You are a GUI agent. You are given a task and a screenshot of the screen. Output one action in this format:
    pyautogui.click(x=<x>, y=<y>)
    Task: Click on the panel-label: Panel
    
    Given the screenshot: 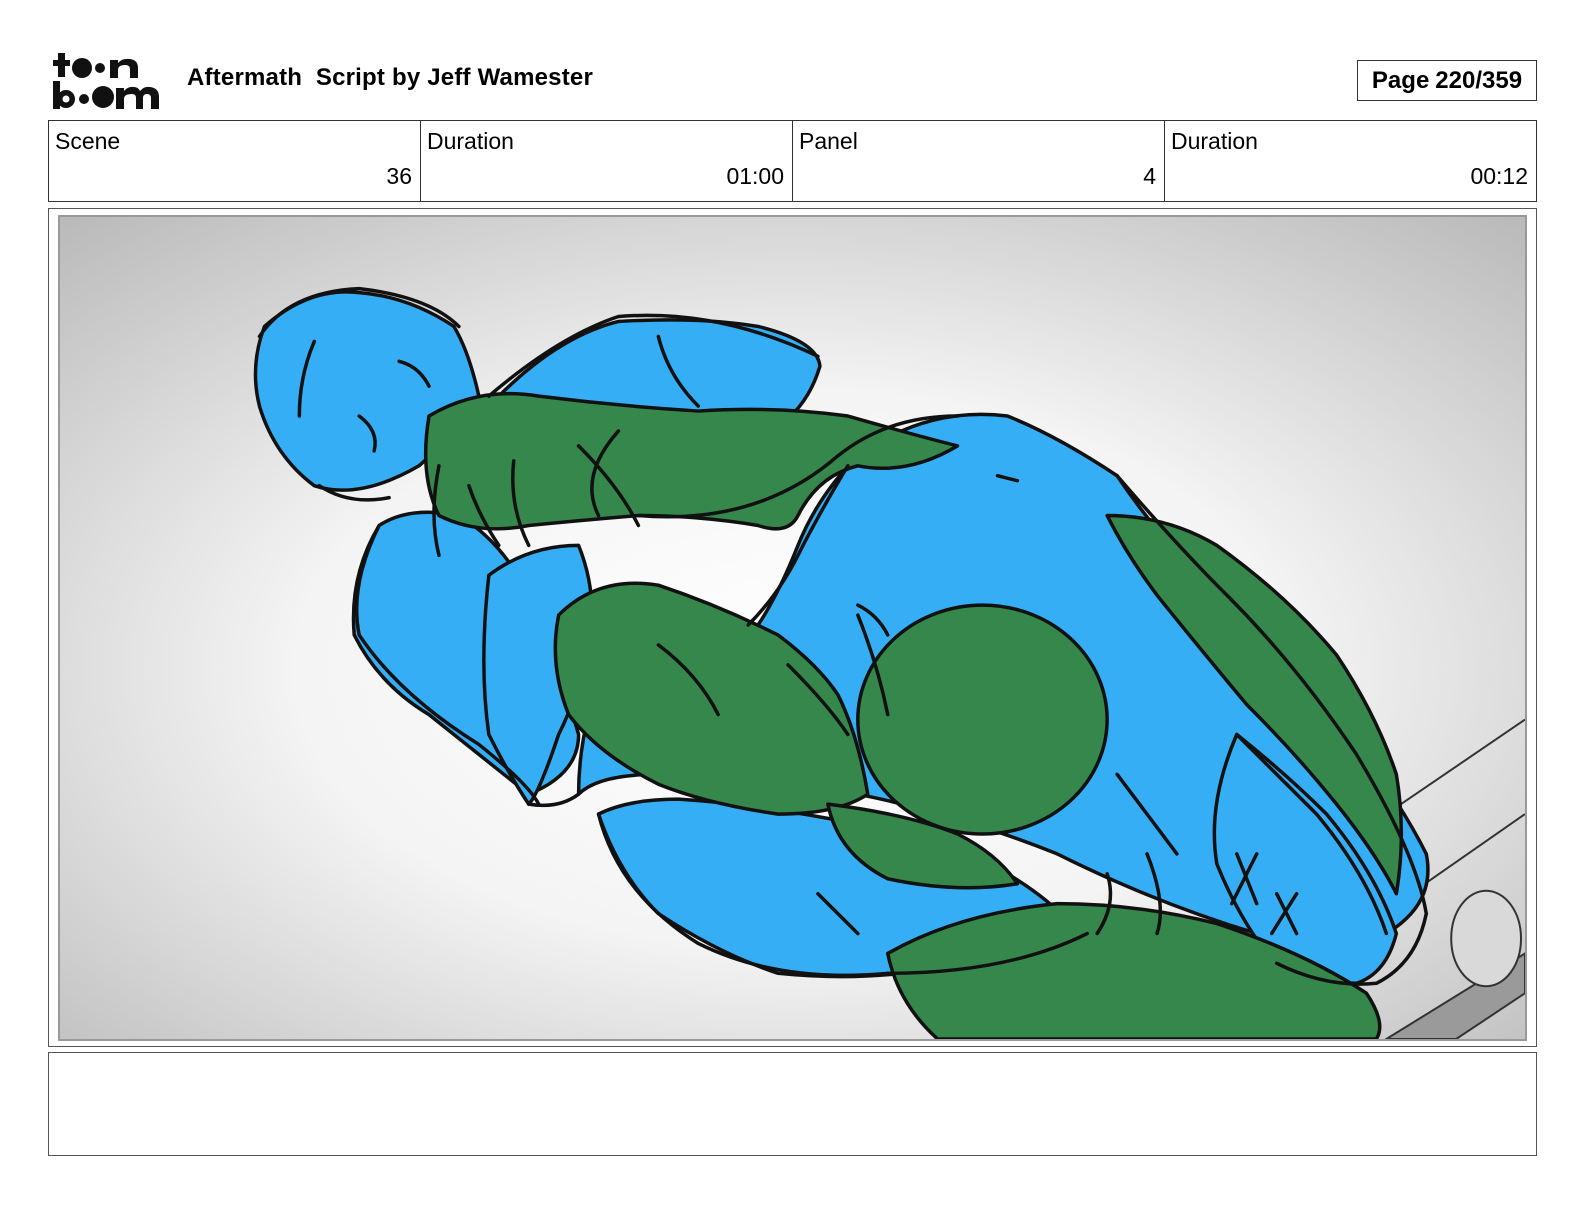 What is the action you would take?
    pyautogui.click(x=828, y=141)
    